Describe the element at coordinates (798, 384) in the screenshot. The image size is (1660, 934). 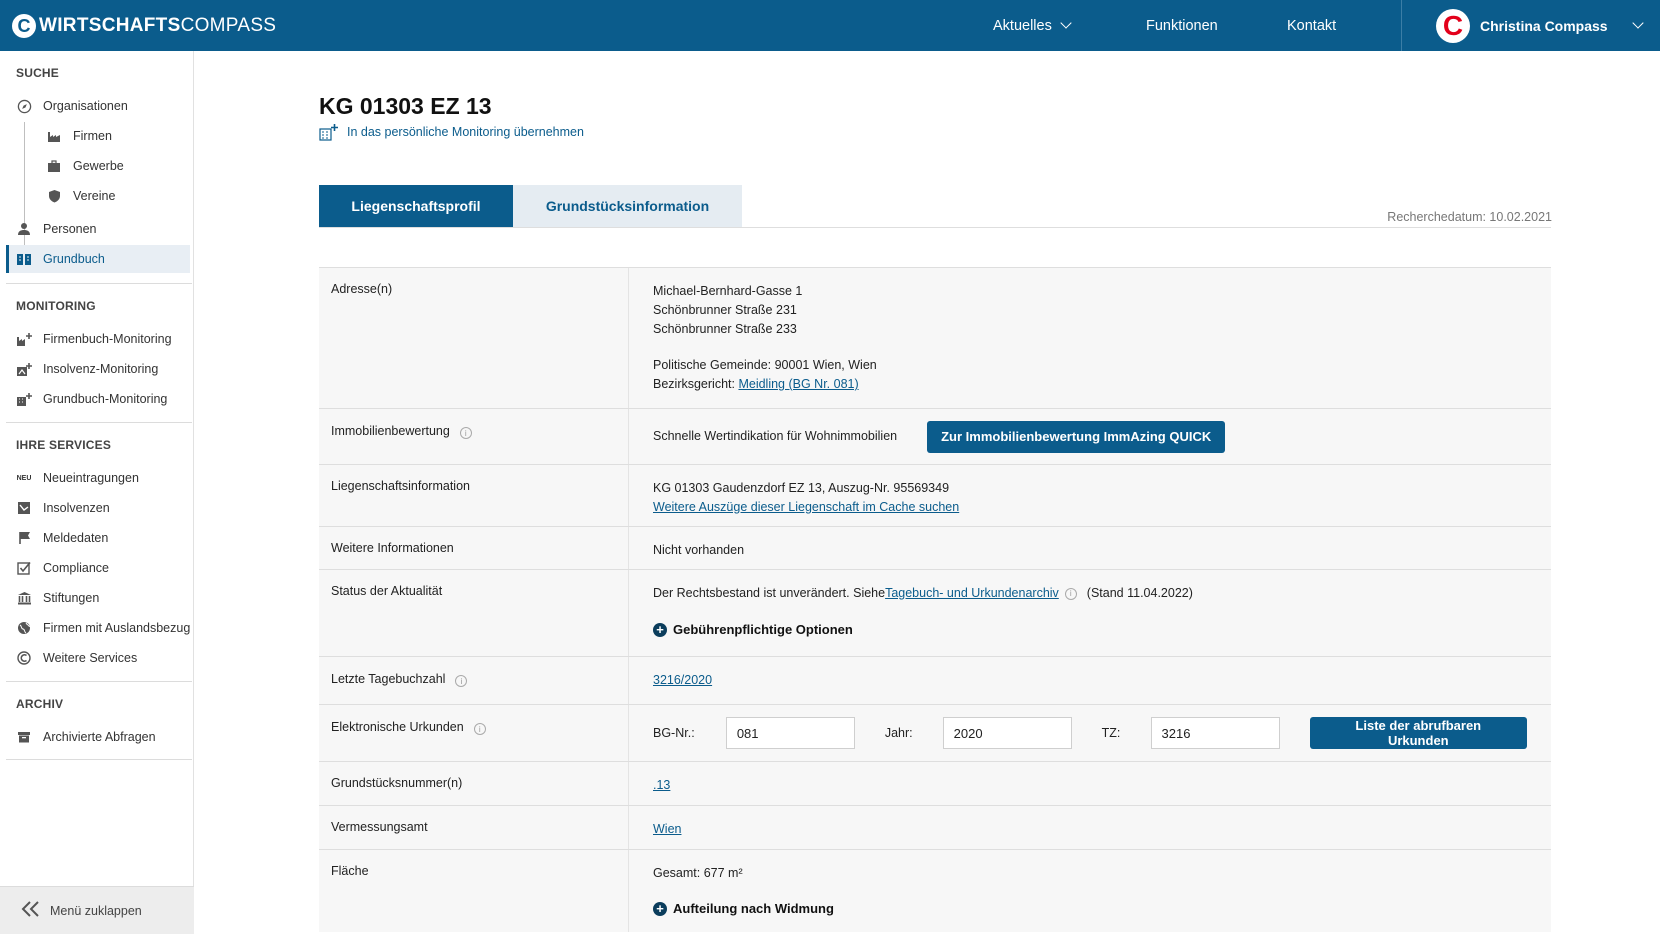
I see `district-court-link: Meidling (BG Nr. 081)` at that location.